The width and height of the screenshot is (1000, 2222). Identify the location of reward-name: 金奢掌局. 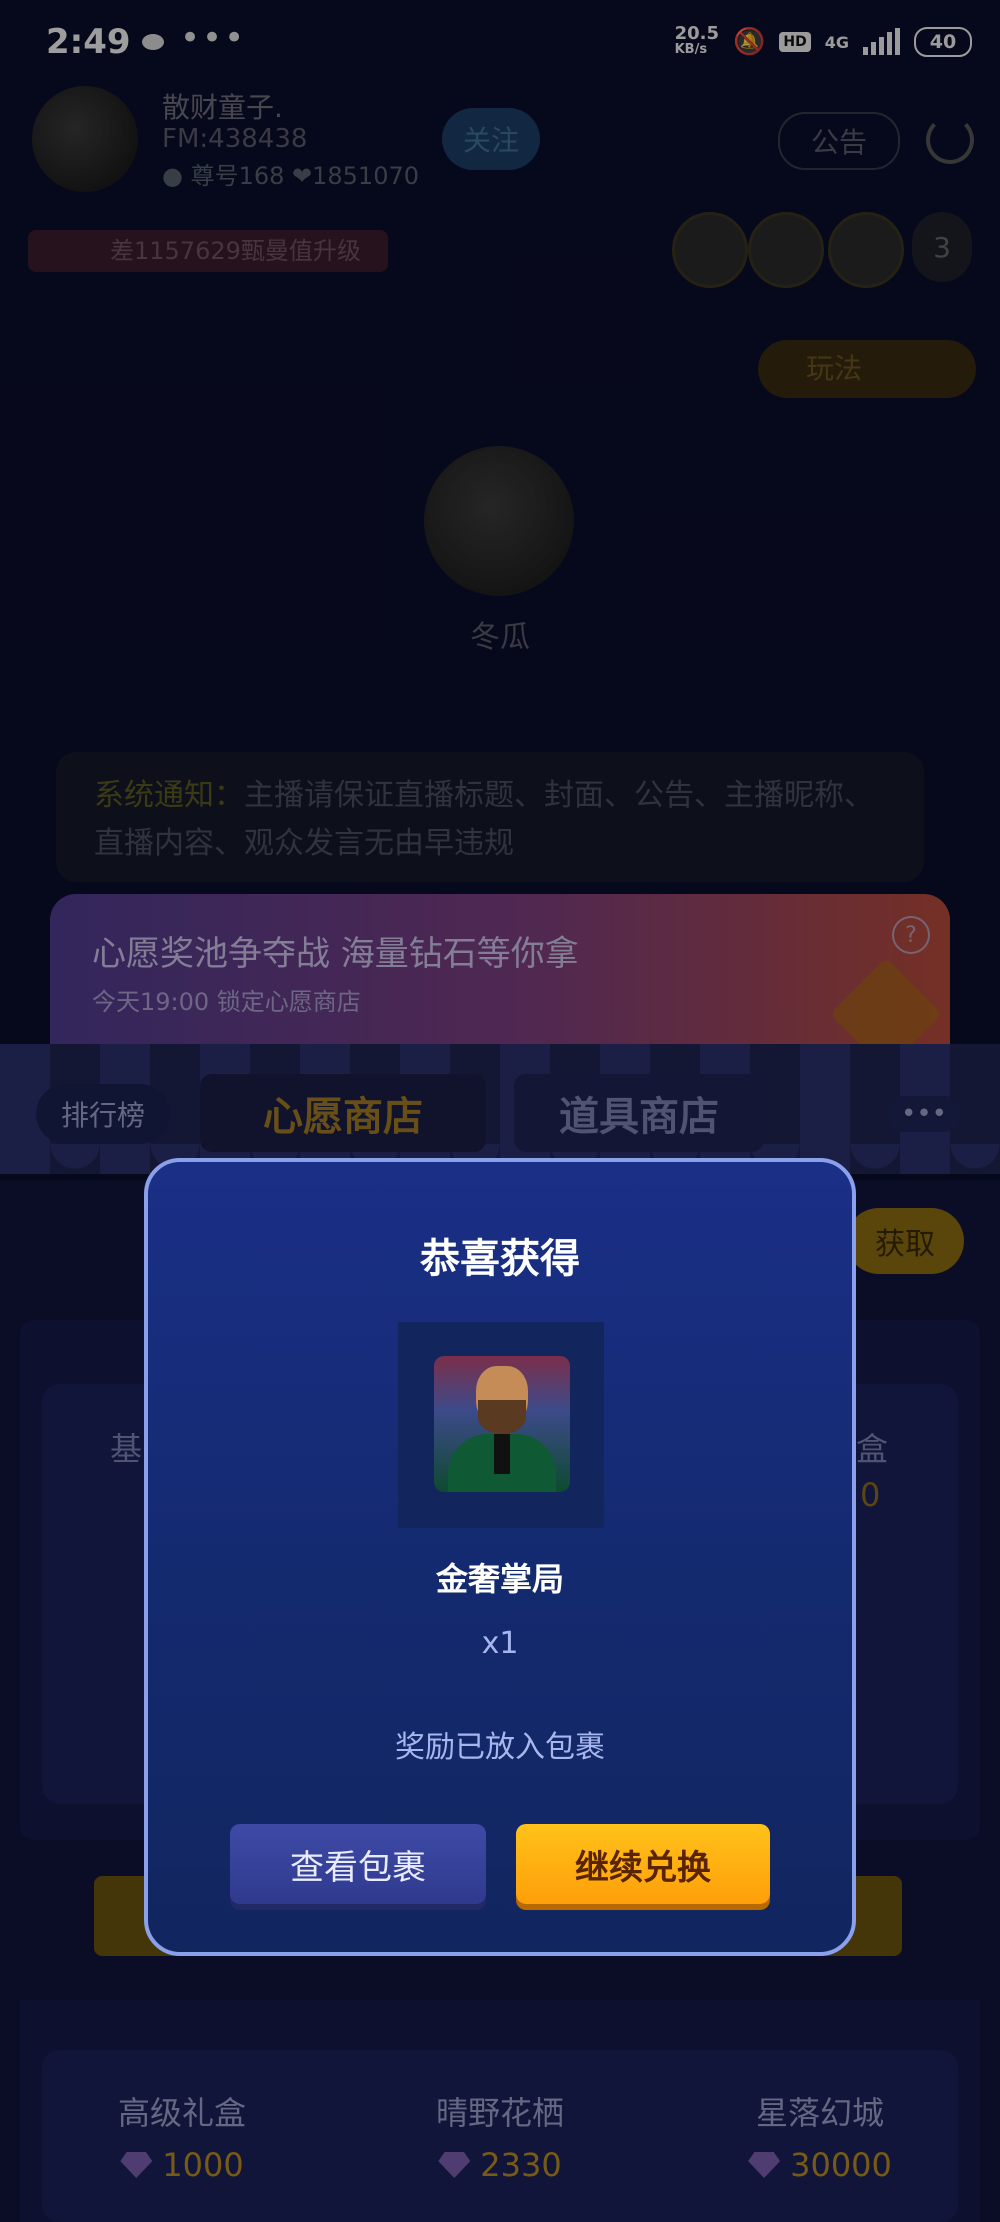
(499, 1579).